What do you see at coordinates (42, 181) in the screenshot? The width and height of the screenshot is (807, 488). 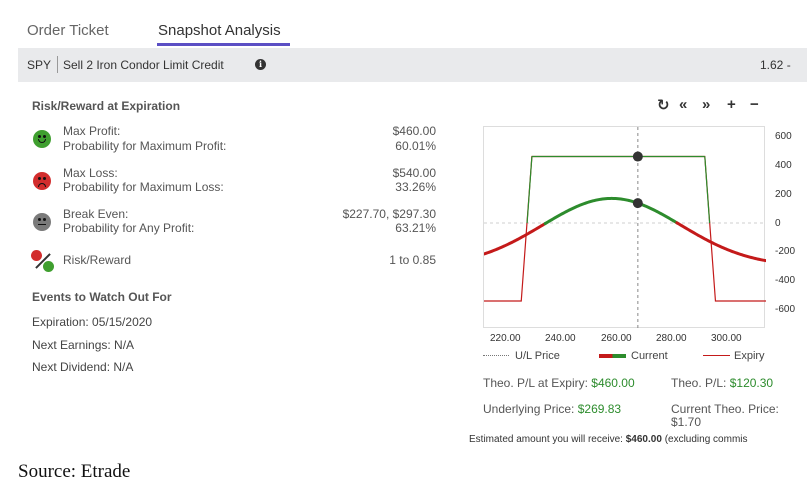 I see `sad-face-icon` at bounding box center [42, 181].